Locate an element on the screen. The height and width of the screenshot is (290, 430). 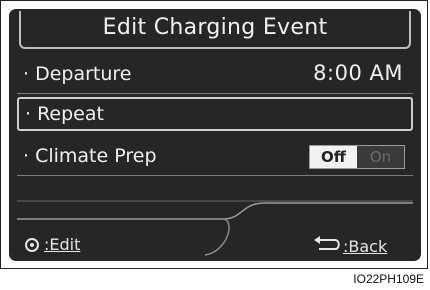
climate-prep-toggle: Off On is located at coordinates (357, 157).